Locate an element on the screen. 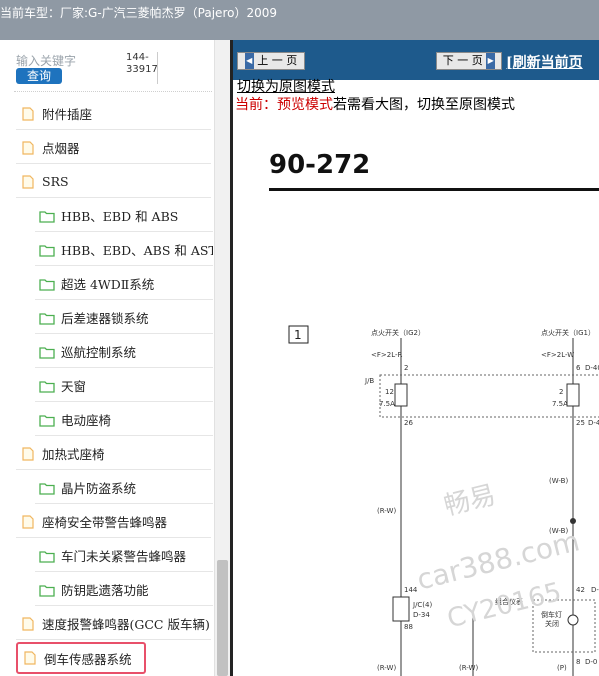 This screenshot has height=676, width=599. tree-item-label: 巡航控制系统 is located at coordinates (99, 352).